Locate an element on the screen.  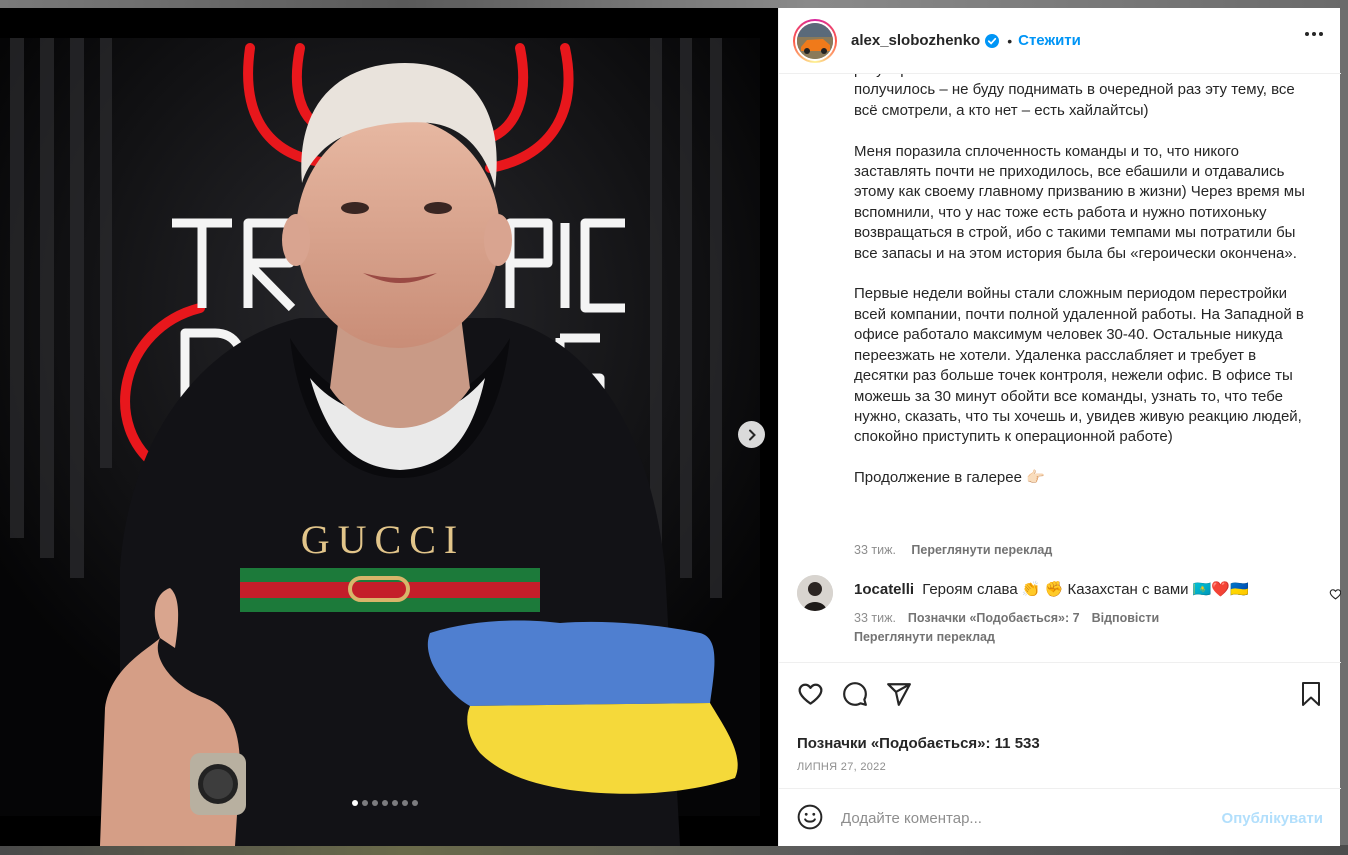
more-options-icon is located at coordinates (1314, 34).